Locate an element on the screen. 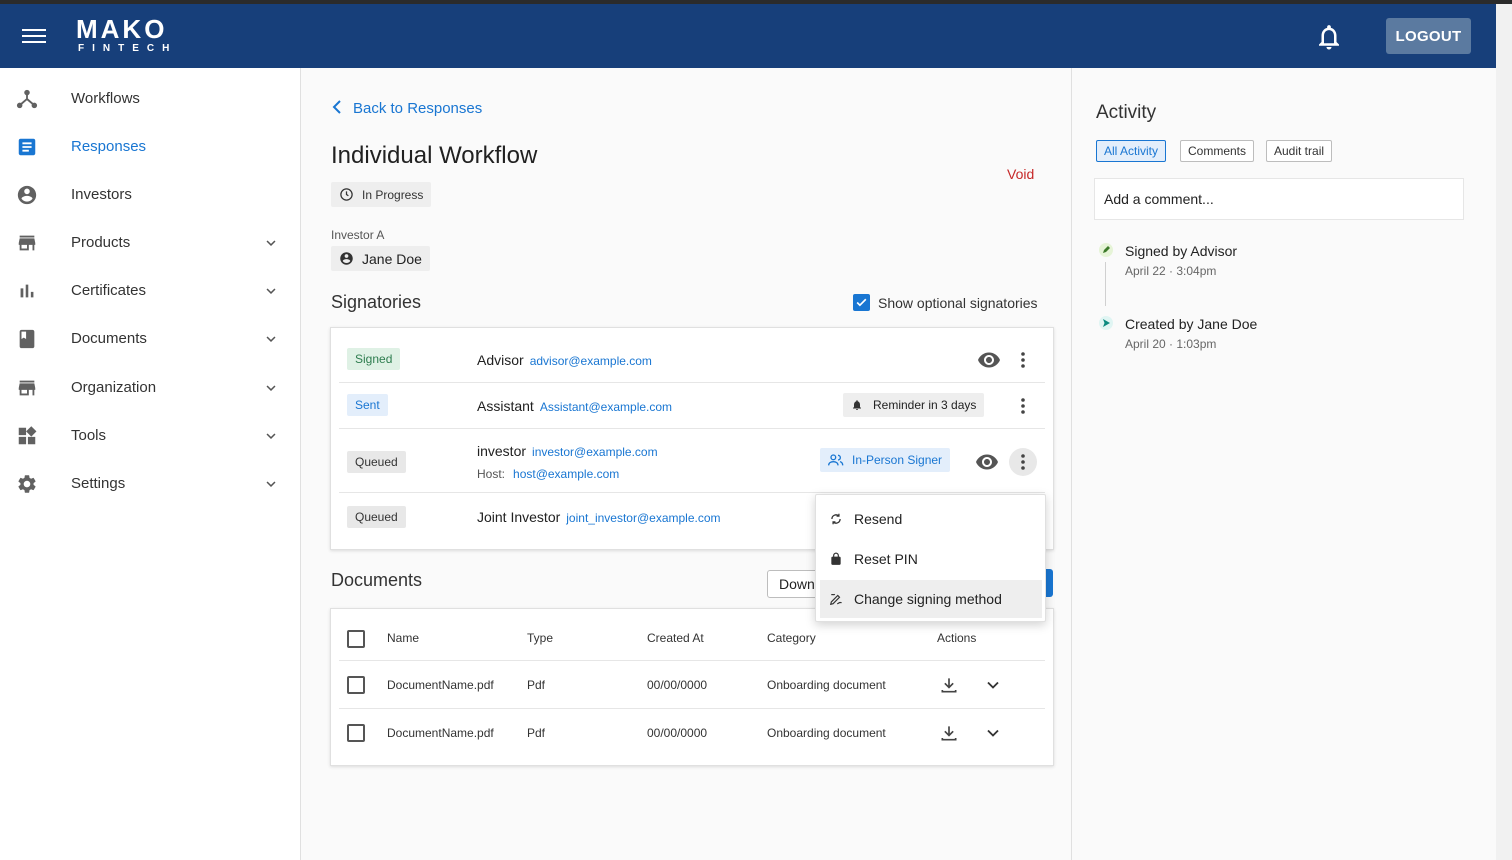 This screenshot has width=1512, height=860. menu-item-resend: Resend is located at coordinates (931, 519).